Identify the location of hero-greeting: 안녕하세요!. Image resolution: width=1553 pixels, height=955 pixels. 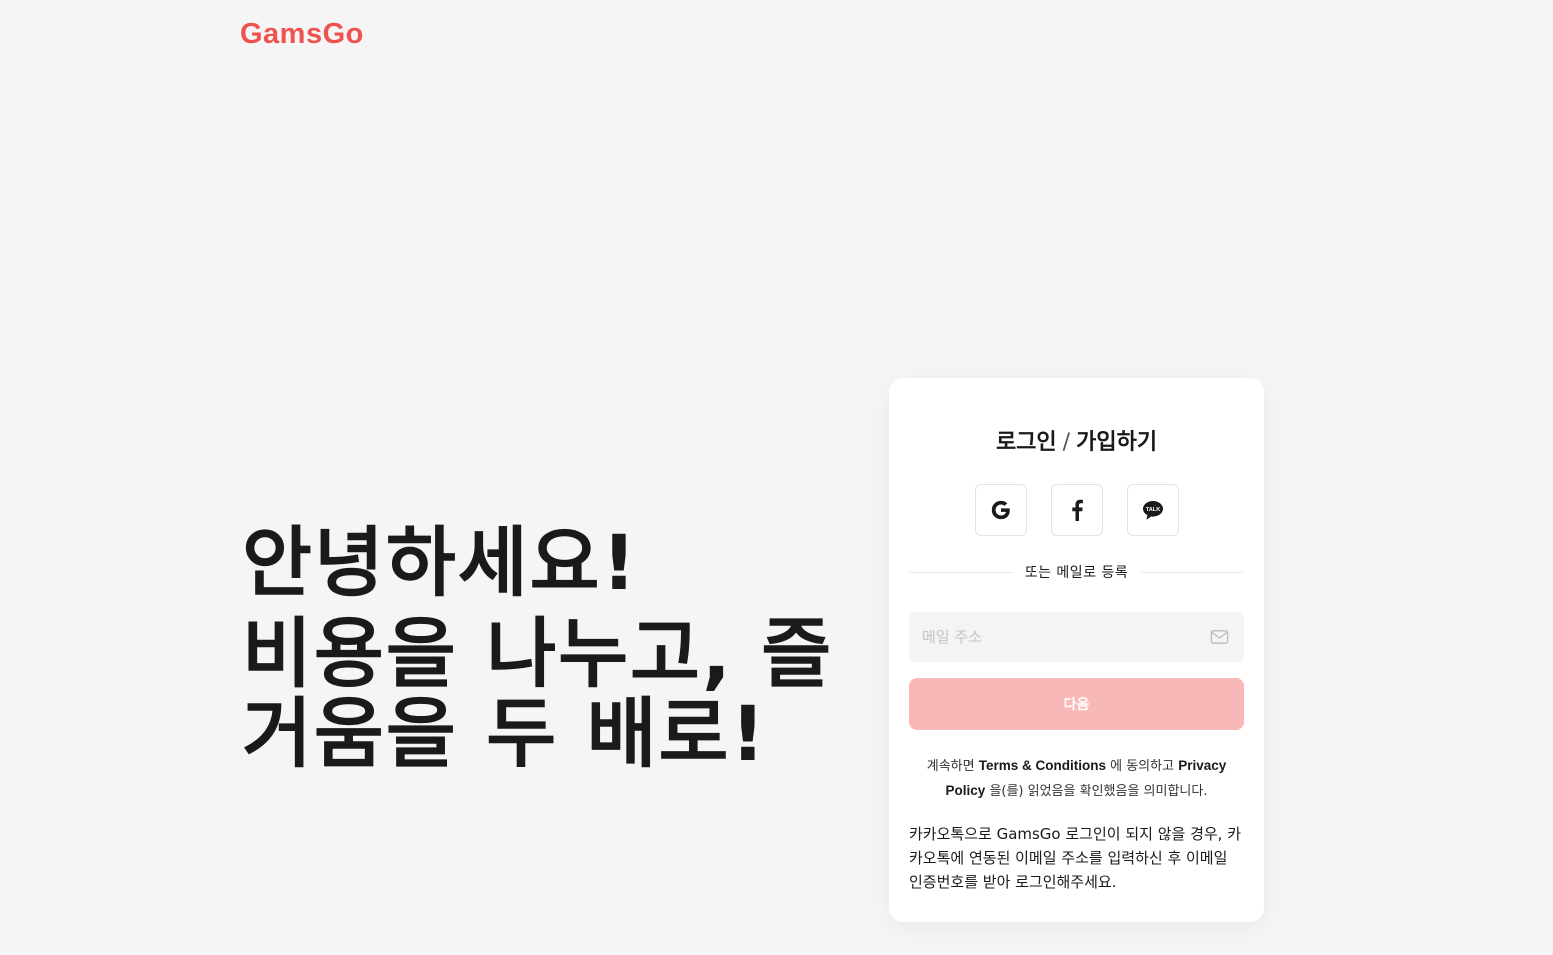
(440, 562).